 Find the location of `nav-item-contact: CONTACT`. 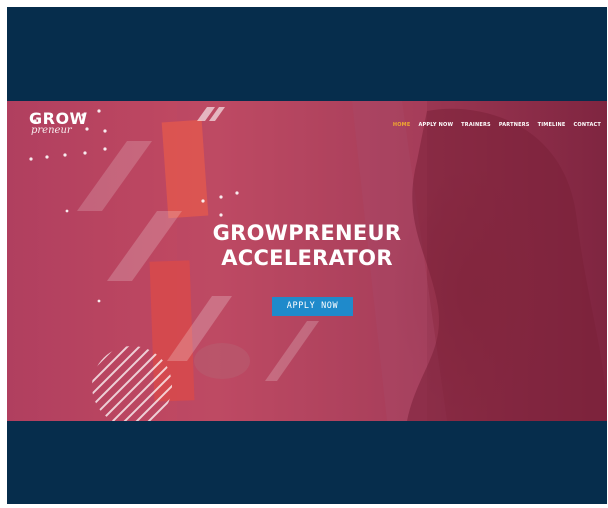

nav-item-contact: CONTACT is located at coordinates (587, 125).